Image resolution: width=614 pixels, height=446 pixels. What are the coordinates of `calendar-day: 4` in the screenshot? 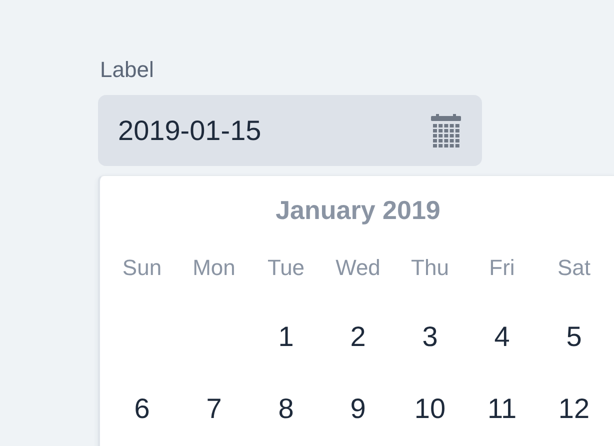 It's located at (502, 337).